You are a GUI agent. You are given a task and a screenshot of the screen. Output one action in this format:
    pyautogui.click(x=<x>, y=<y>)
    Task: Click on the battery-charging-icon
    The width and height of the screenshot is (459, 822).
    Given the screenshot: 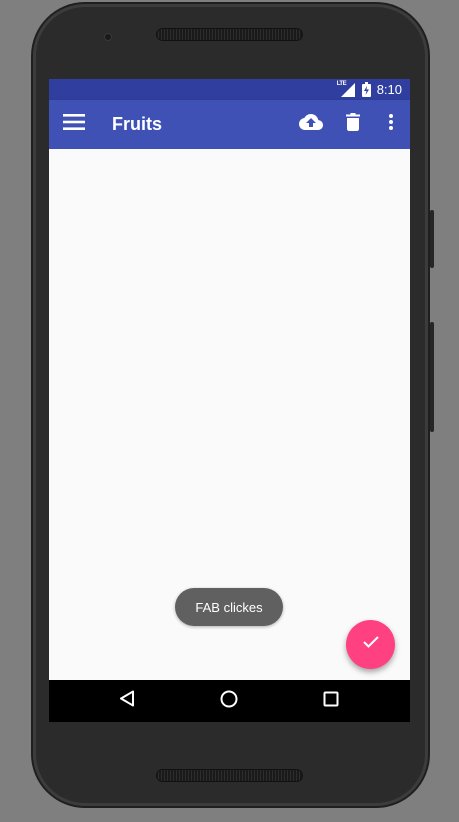 What is the action you would take?
    pyautogui.click(x=366, y=89)
    